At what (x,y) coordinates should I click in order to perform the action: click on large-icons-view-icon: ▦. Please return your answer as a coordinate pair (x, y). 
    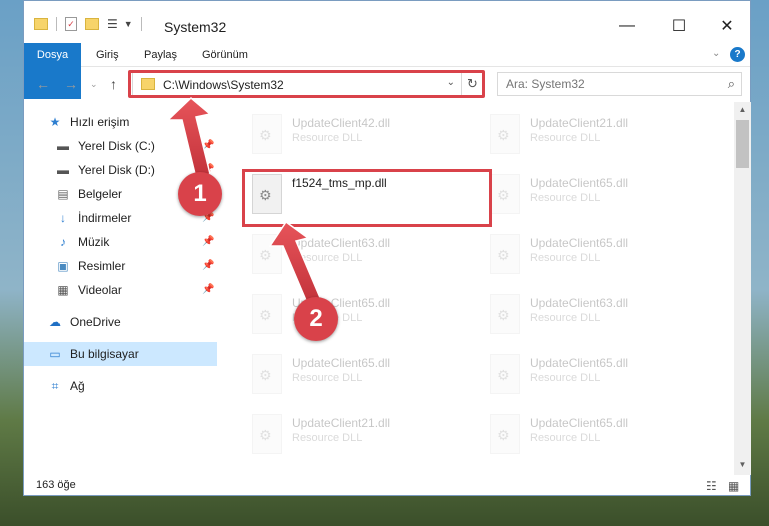
    Looking at the image, I should click on (733, 486).